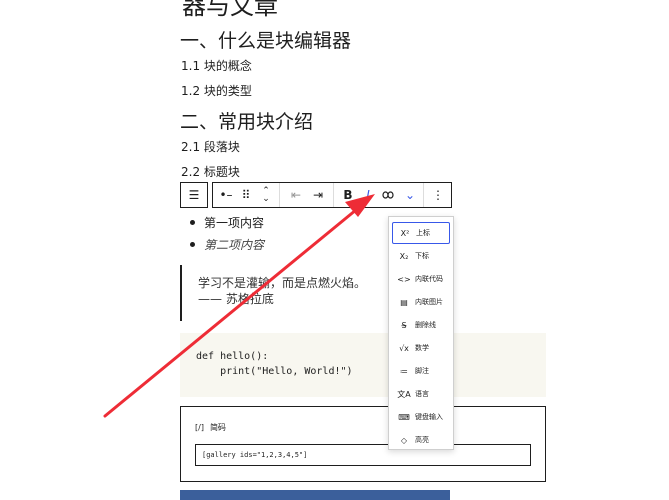 Image resolution: width=669 pixels, height=500 pixels. What do you see at coordinates (265, 39) in the screenshot?
I see `heading-what-is-block-editor: 一、什么是块编辑器` at bounding box center [265, 39].